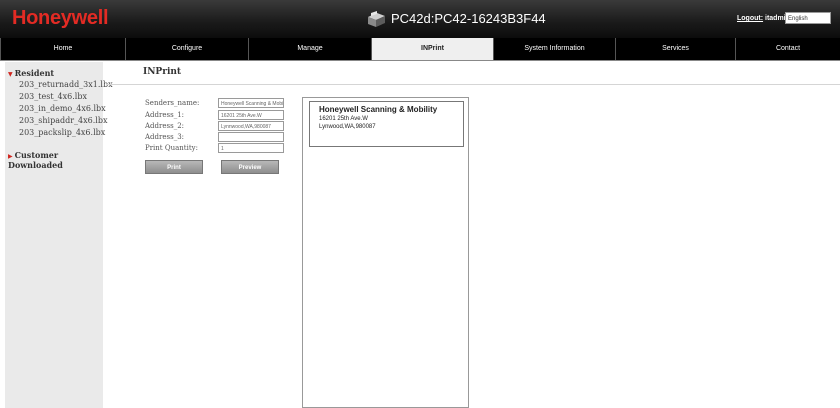  What do you see at coordinates (473, 84) in the screenshot?
I see `title-divider` at bounding box center [473, 84].